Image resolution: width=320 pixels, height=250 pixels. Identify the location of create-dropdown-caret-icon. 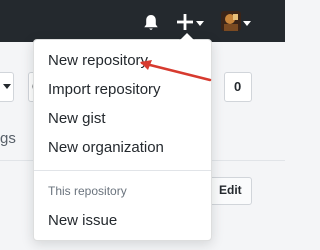
(200, 23).